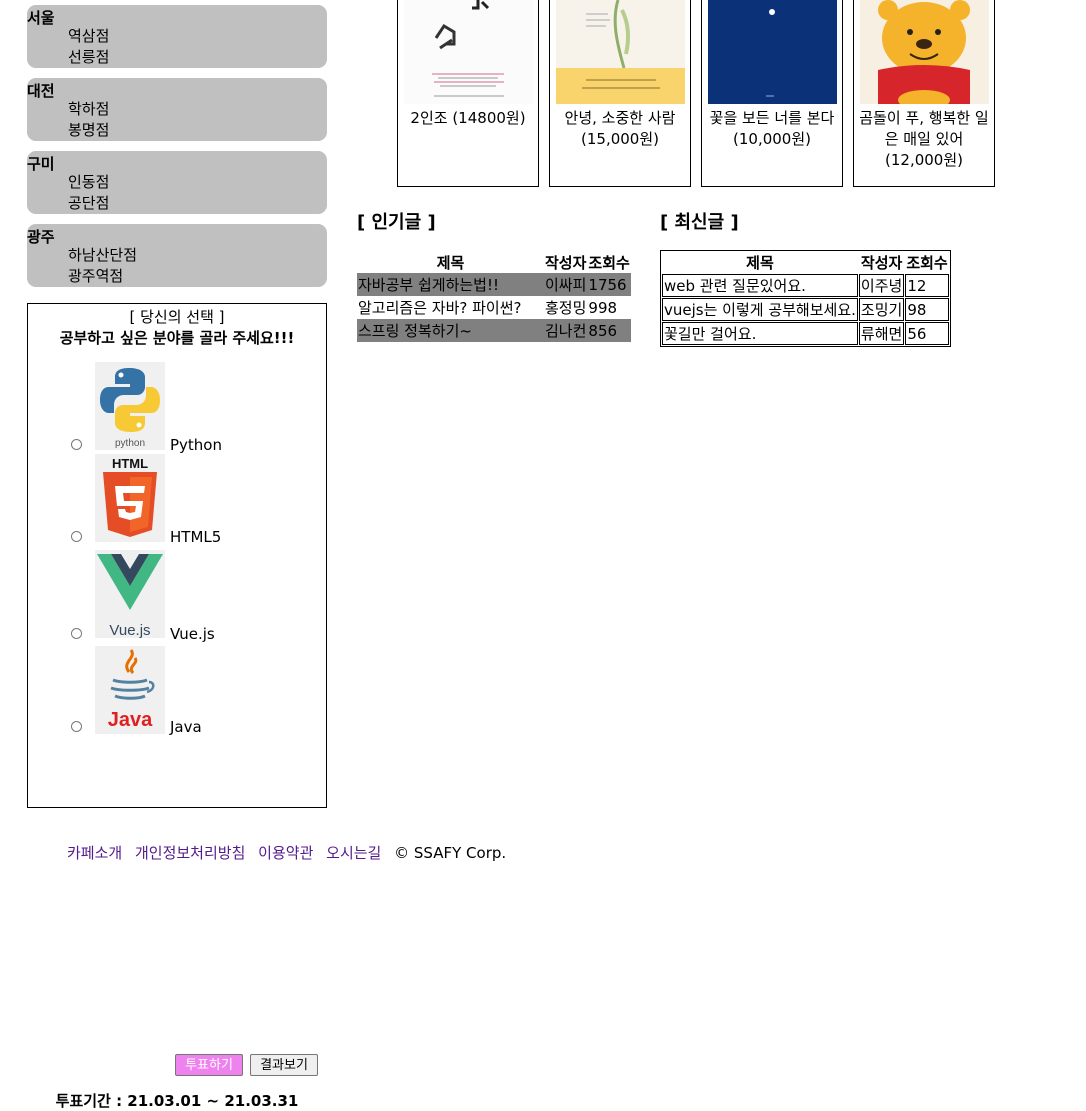  Describe the element at coordinates (88, 47) in the screenshot. I see `store-branch-list: 역삼점 선릉점` at that location.